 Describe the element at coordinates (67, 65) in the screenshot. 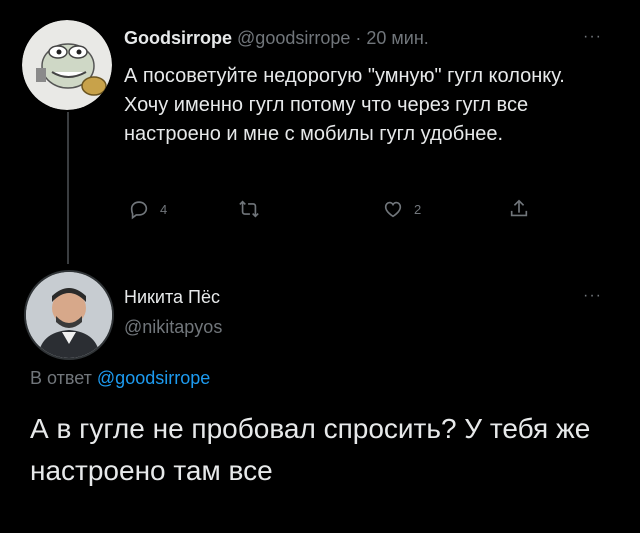

I see `avatar-goodsirrope` at that location.